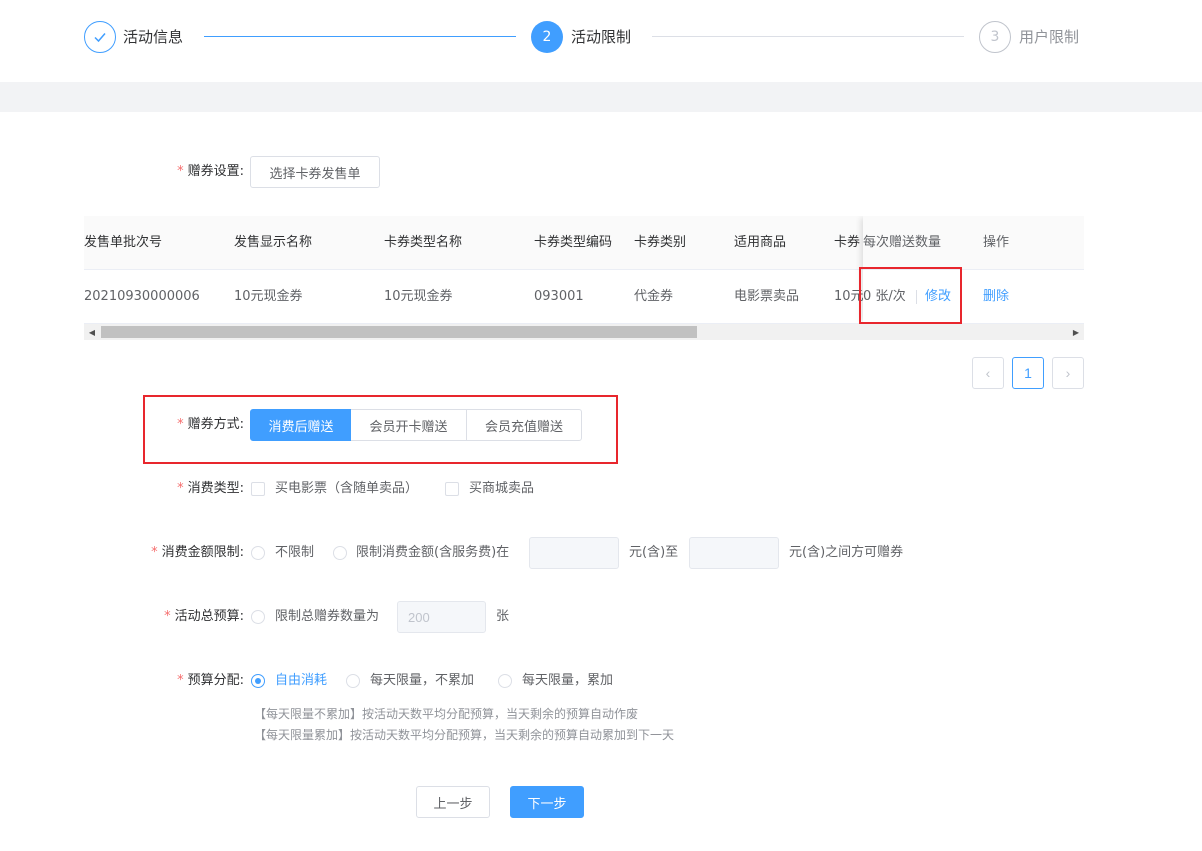 This screenshot has width=1202, height=851. Describe the element at coordinates (268, 296) in the screenshot. I see `cell-display-name: 10元现金券` at that location.